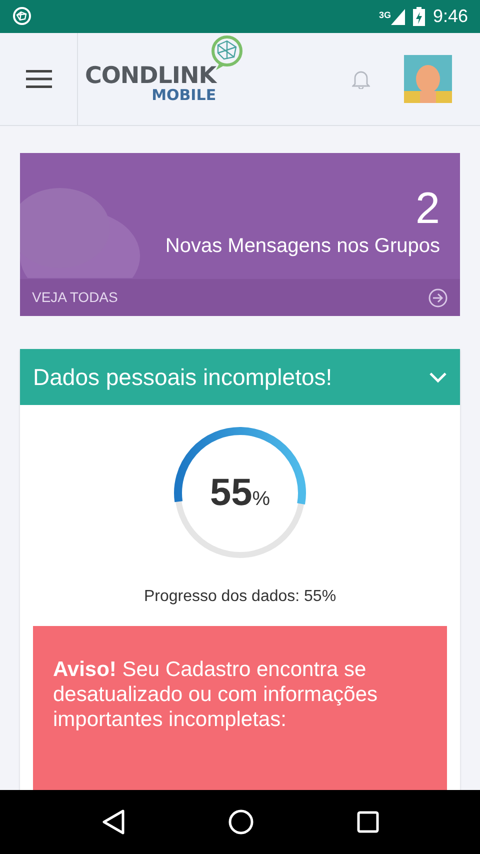  I want to click on arrow-circle-icon, so click(438, 298).